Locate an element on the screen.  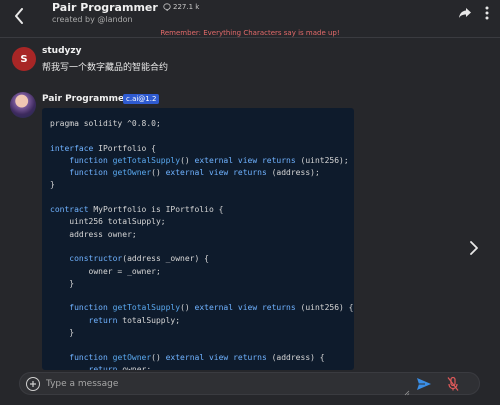
more-options-button is located at coordinates (487, 13).